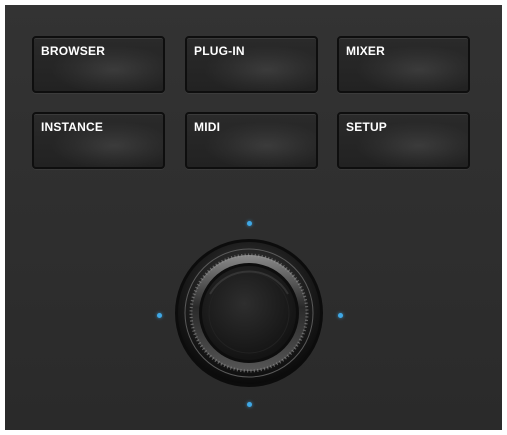 The image size is (507, 435). What do you see at coordinates (159, 315) in the screenshot?
I see `led-left-indicator` at bounding box center [159, 315].